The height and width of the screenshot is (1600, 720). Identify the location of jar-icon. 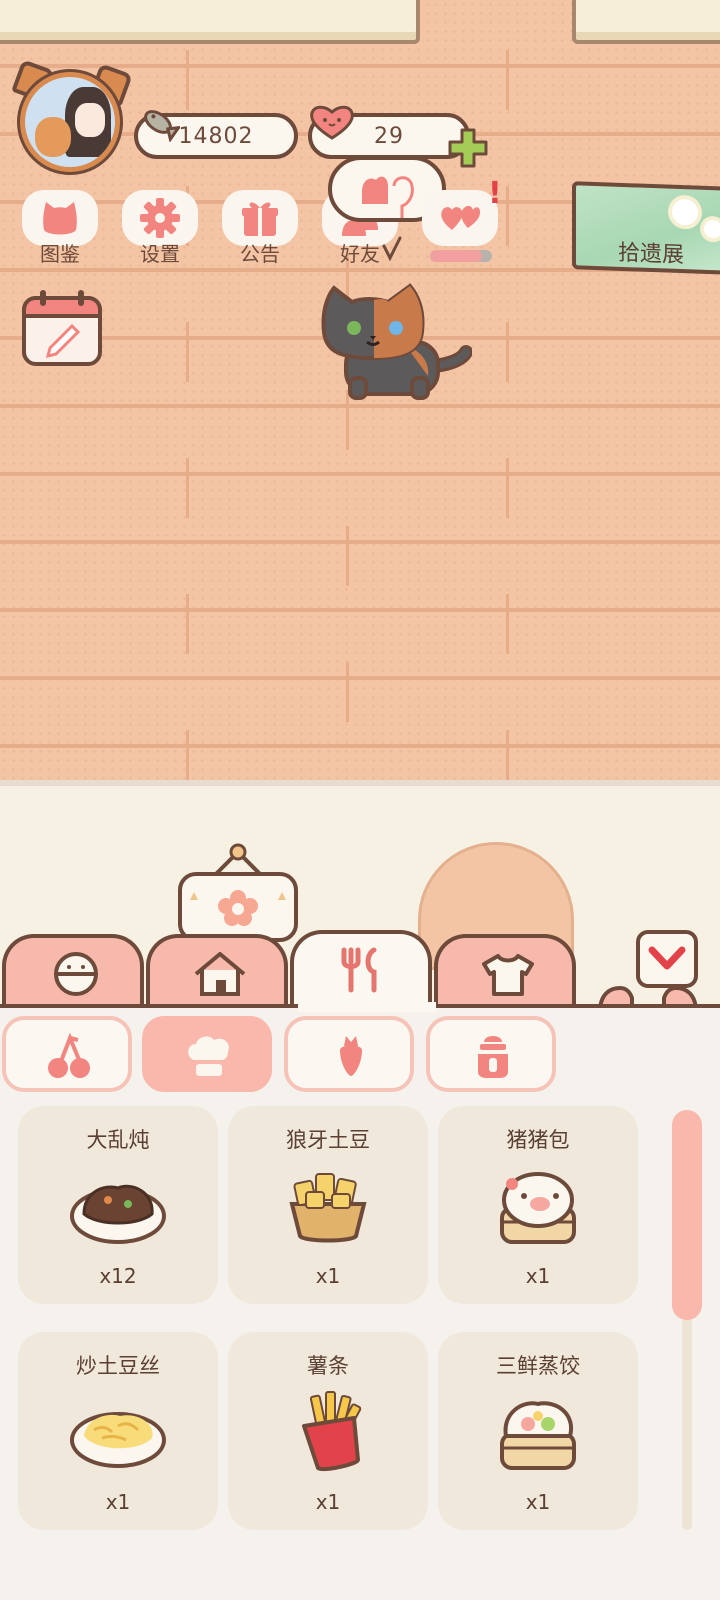
(493, 1057).